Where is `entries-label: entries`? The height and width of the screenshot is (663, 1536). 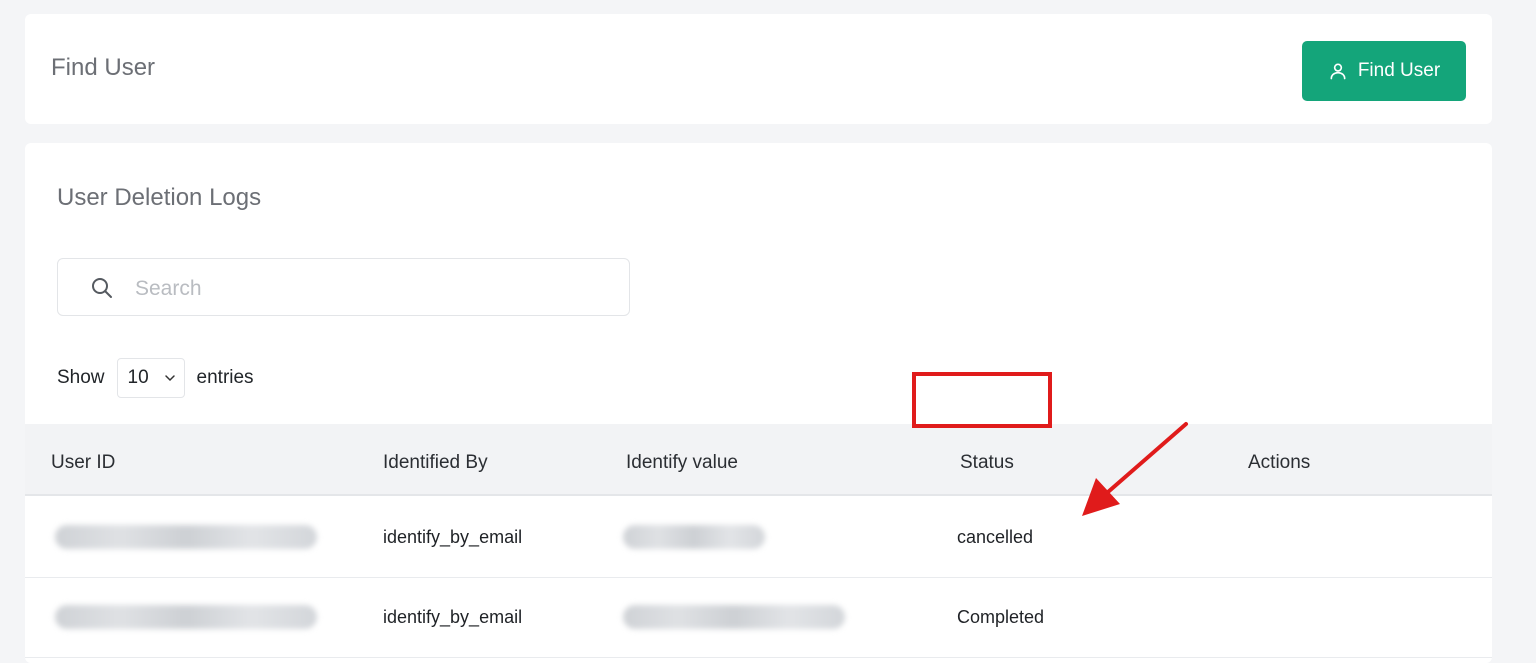 entries-label: entries is located at coordinates (225, 377).